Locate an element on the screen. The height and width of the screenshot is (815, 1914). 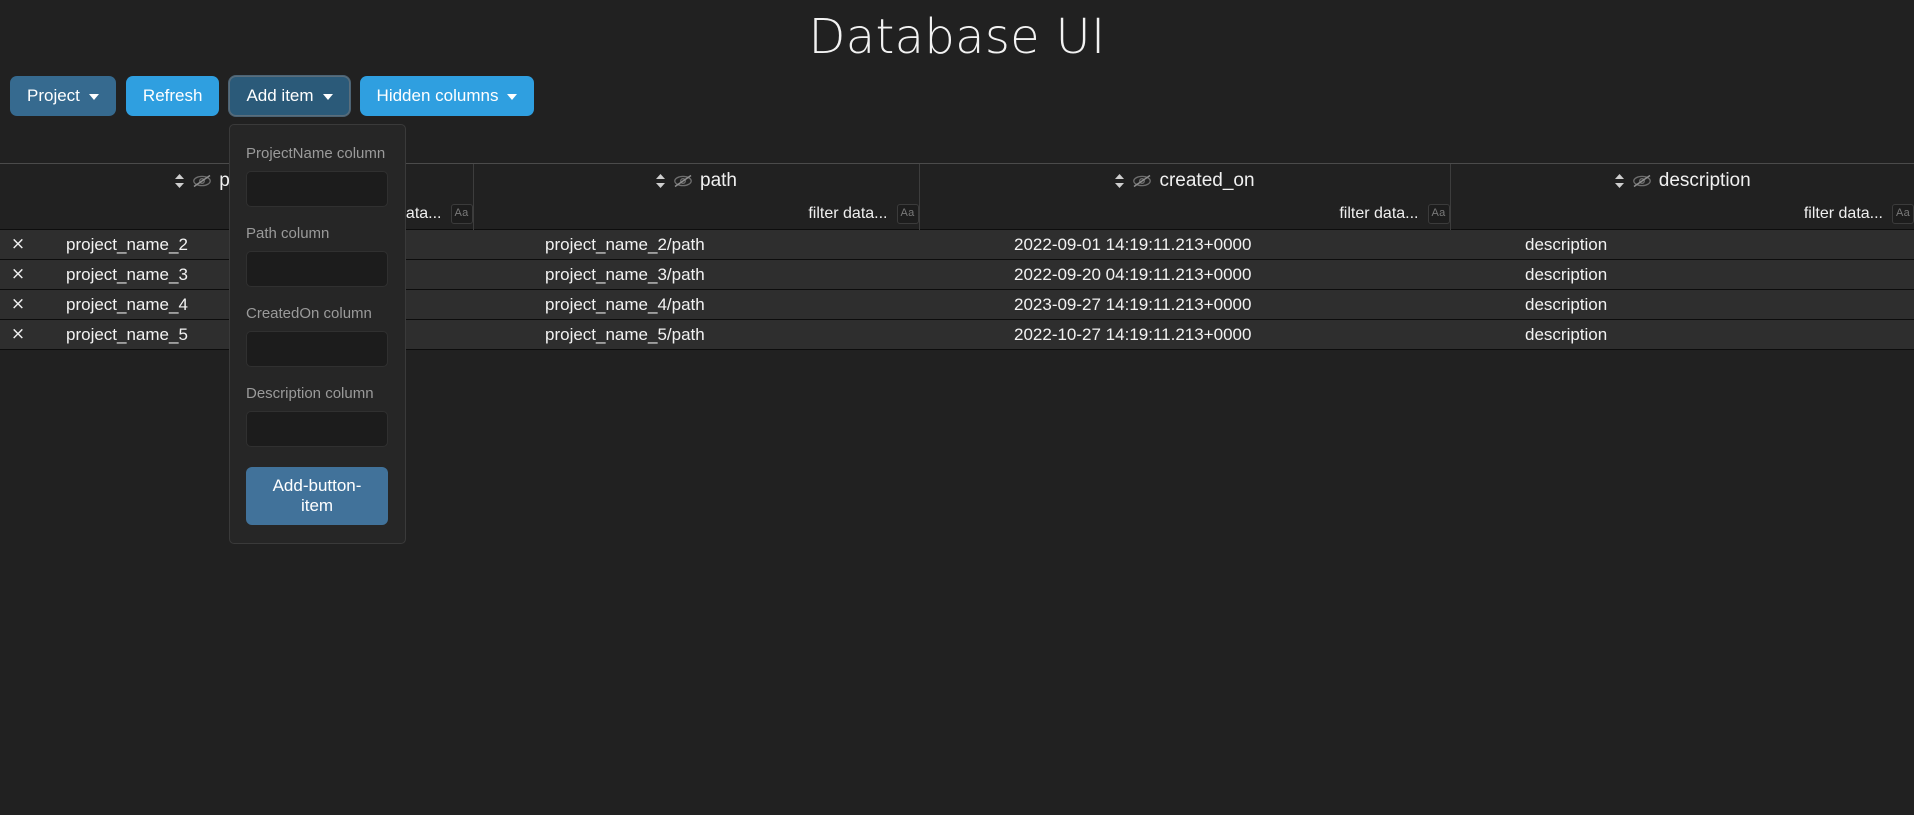
cell-created-on: 2022-10-27 14:19:11.213+0000 is located at coordinates (1184, 334).